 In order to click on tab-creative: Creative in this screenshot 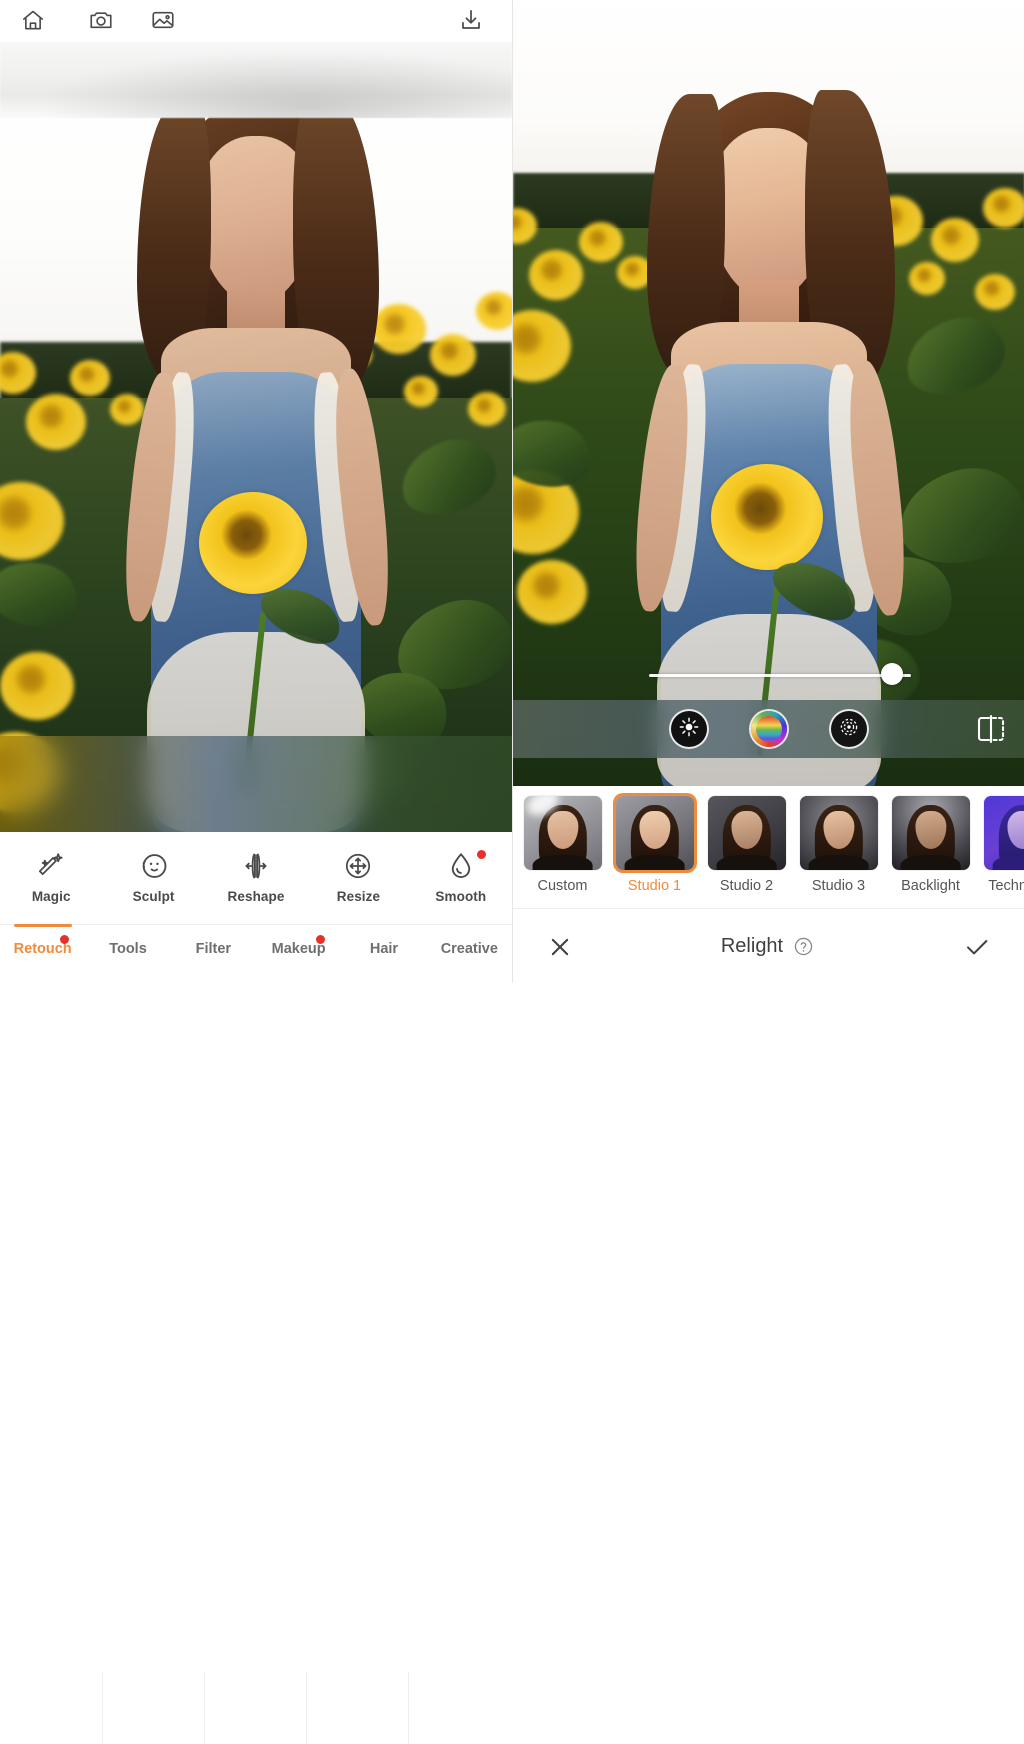, I will do `click(469, 941)`.